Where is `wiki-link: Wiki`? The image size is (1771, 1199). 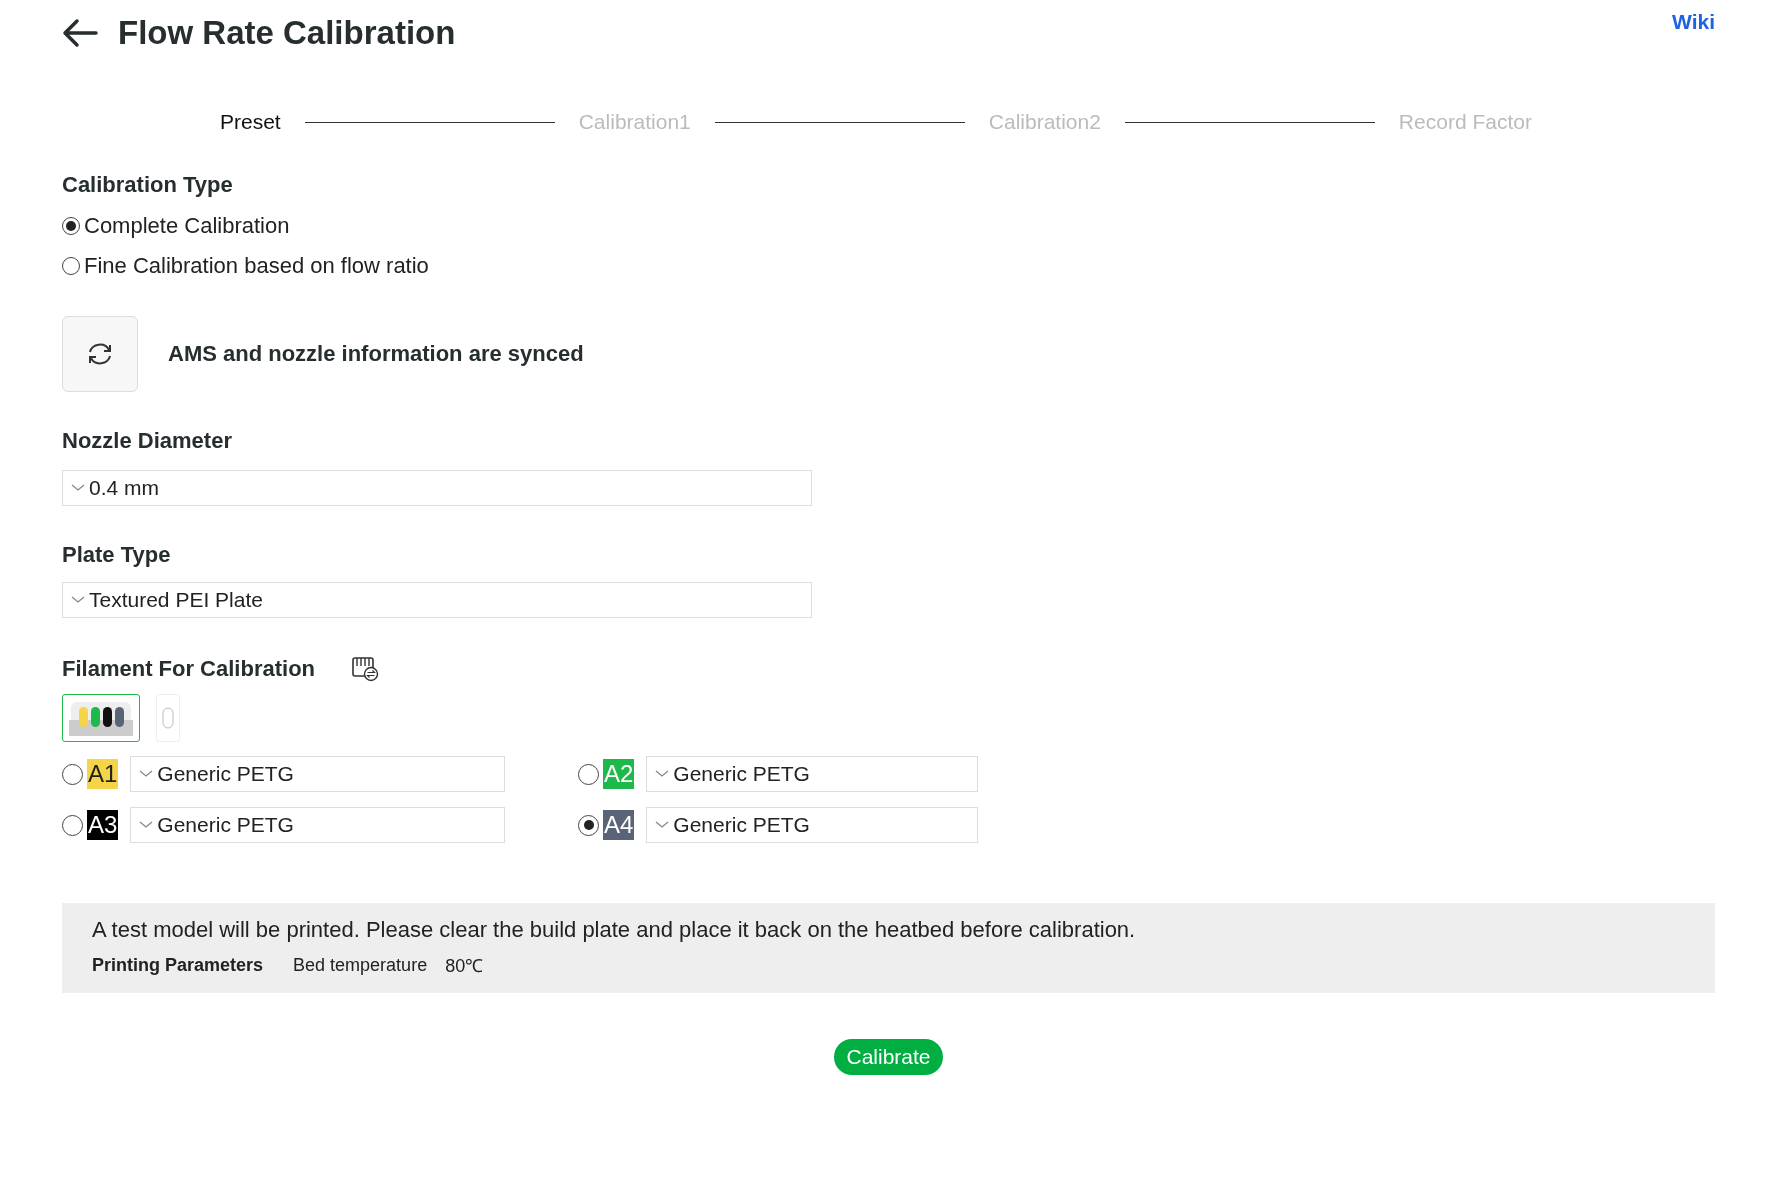
wiki-link: Wiki is located at coordinates (1693, 22).